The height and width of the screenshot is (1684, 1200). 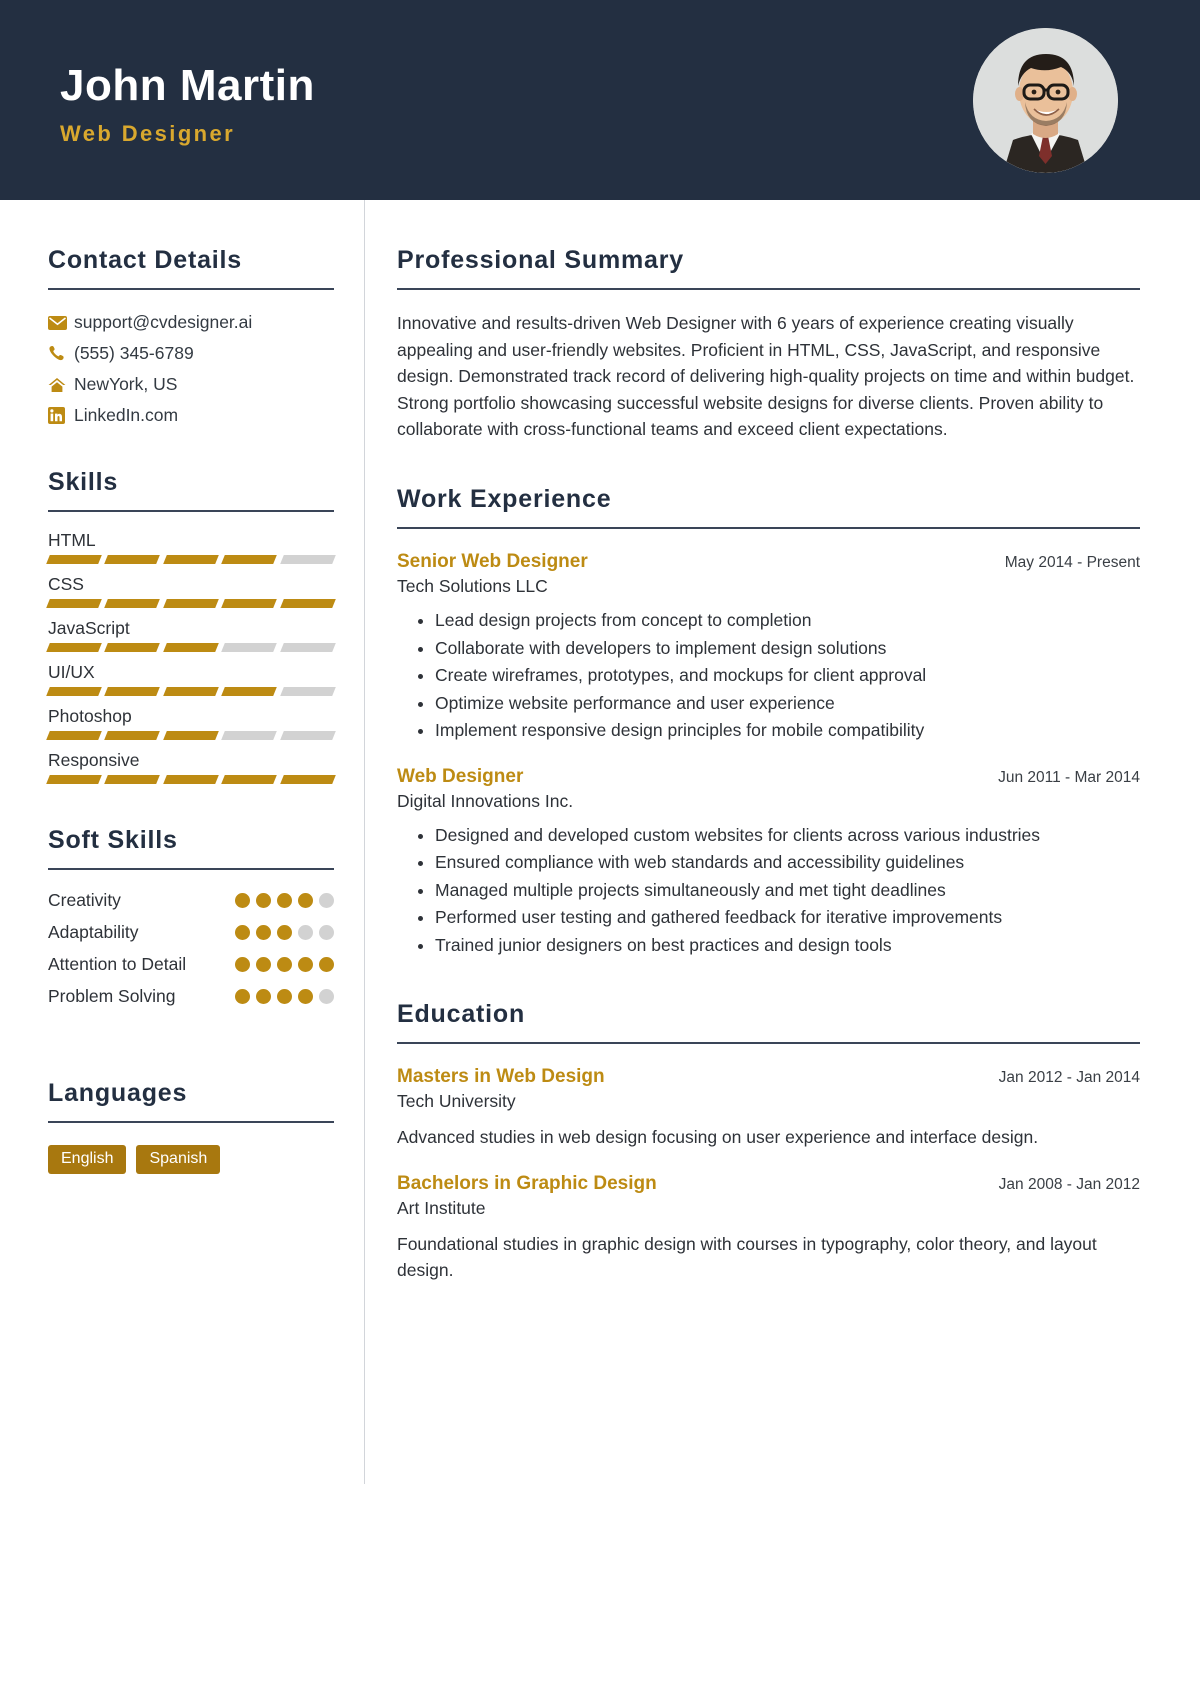 I want to click on contact-item-label: NewYork, US, so click(x=126, y=384).